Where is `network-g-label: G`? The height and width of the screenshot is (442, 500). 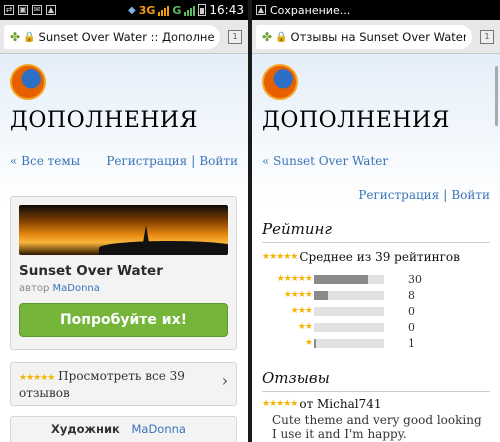 network-g-label: G is located at coordinates (177, 10).